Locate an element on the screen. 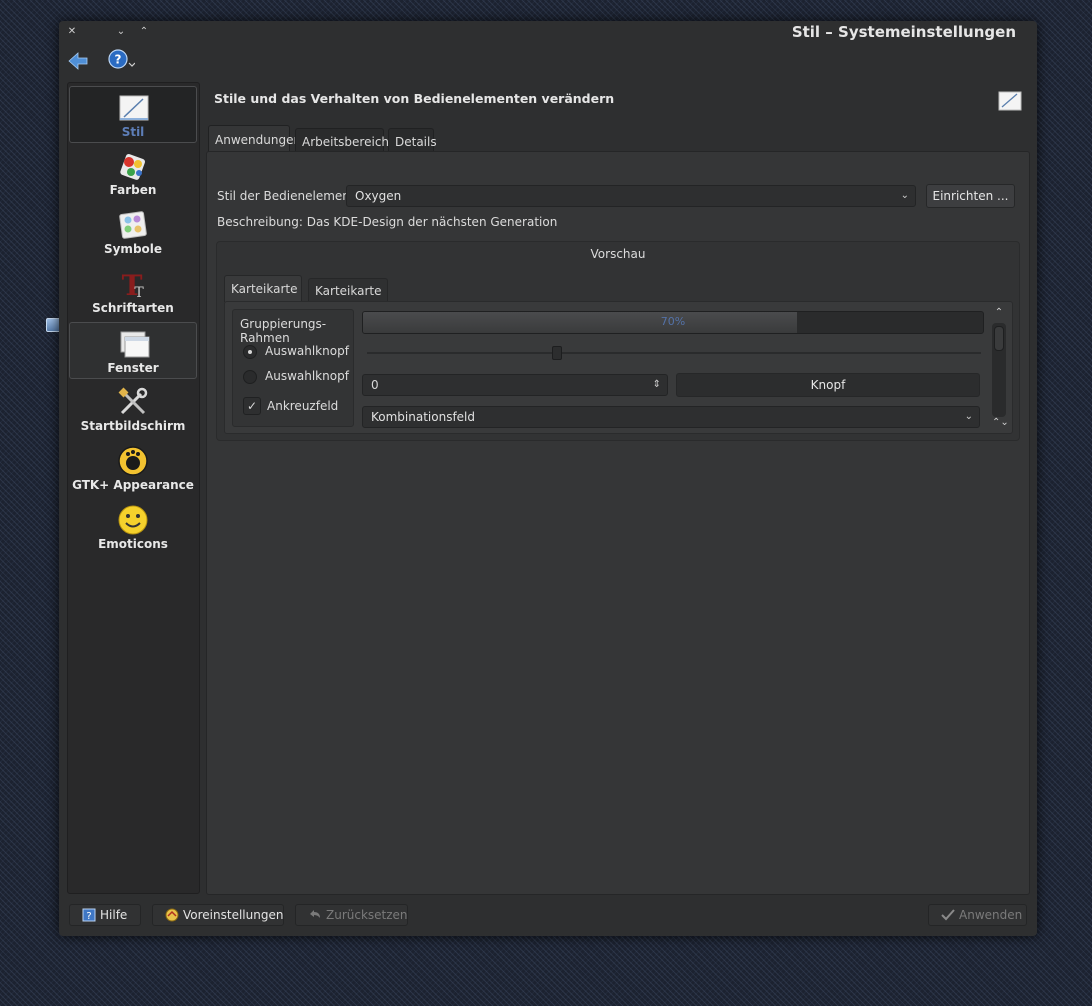 Image resolution: width=1092 pixels, height=1006 pixels. radio-label-2: Auswahlknopf is located at coordinates (307, 376).